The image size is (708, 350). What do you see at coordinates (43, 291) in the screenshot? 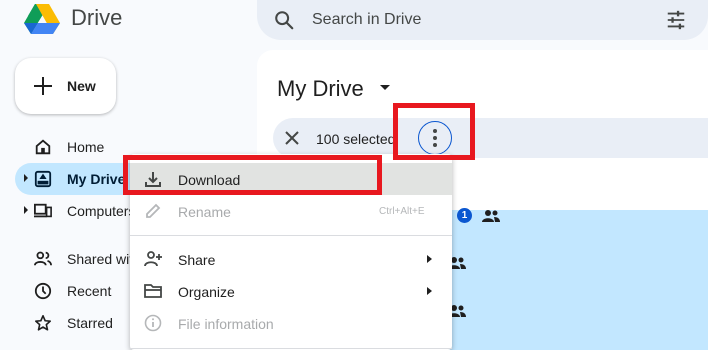
I see `clock-icon` at bounding box center [43, 291].